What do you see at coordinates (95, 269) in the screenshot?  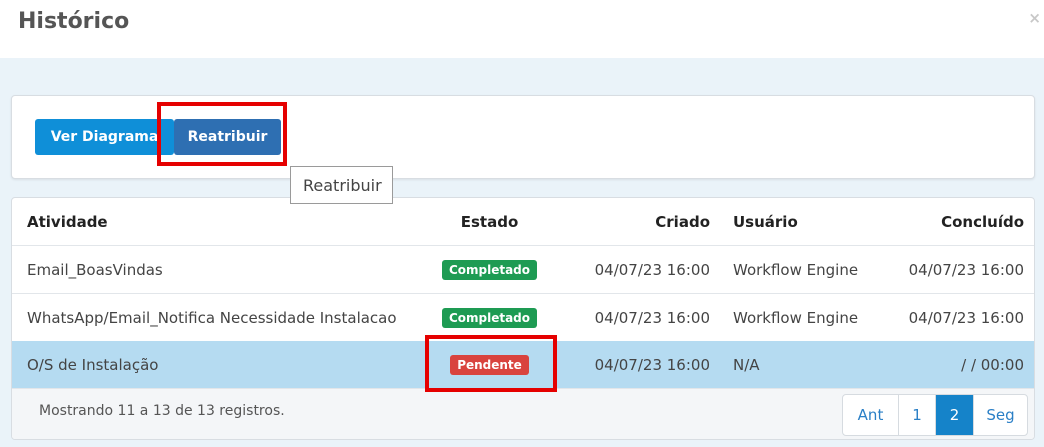 I see `cell-atividade: Email_BoasVindas` at bounding box center [95, 269].